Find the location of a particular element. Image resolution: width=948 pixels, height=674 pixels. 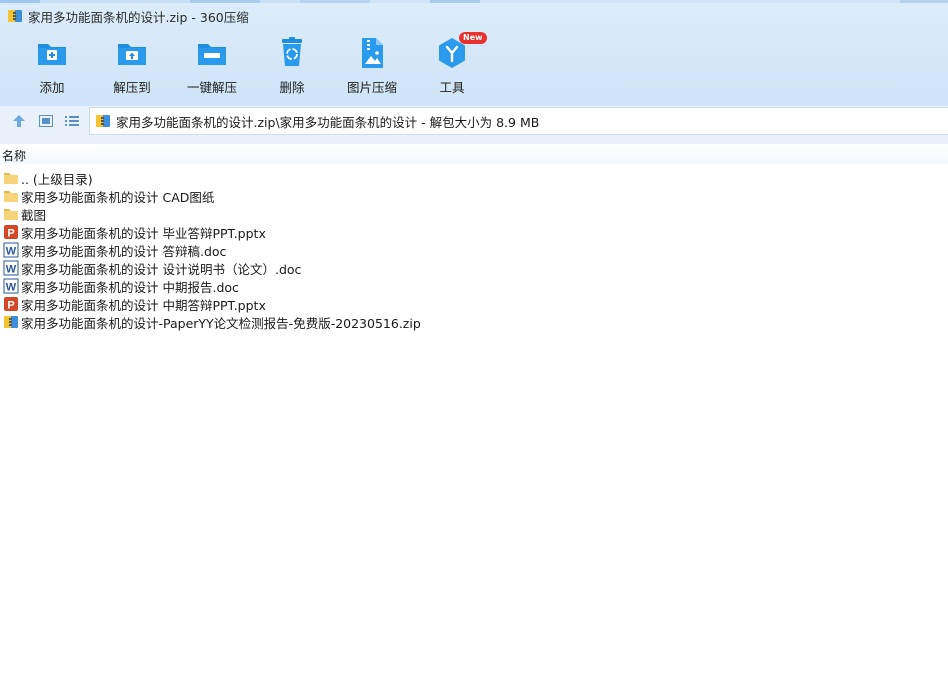

thumbnail-view-icon is located at coordinates (46, 121).